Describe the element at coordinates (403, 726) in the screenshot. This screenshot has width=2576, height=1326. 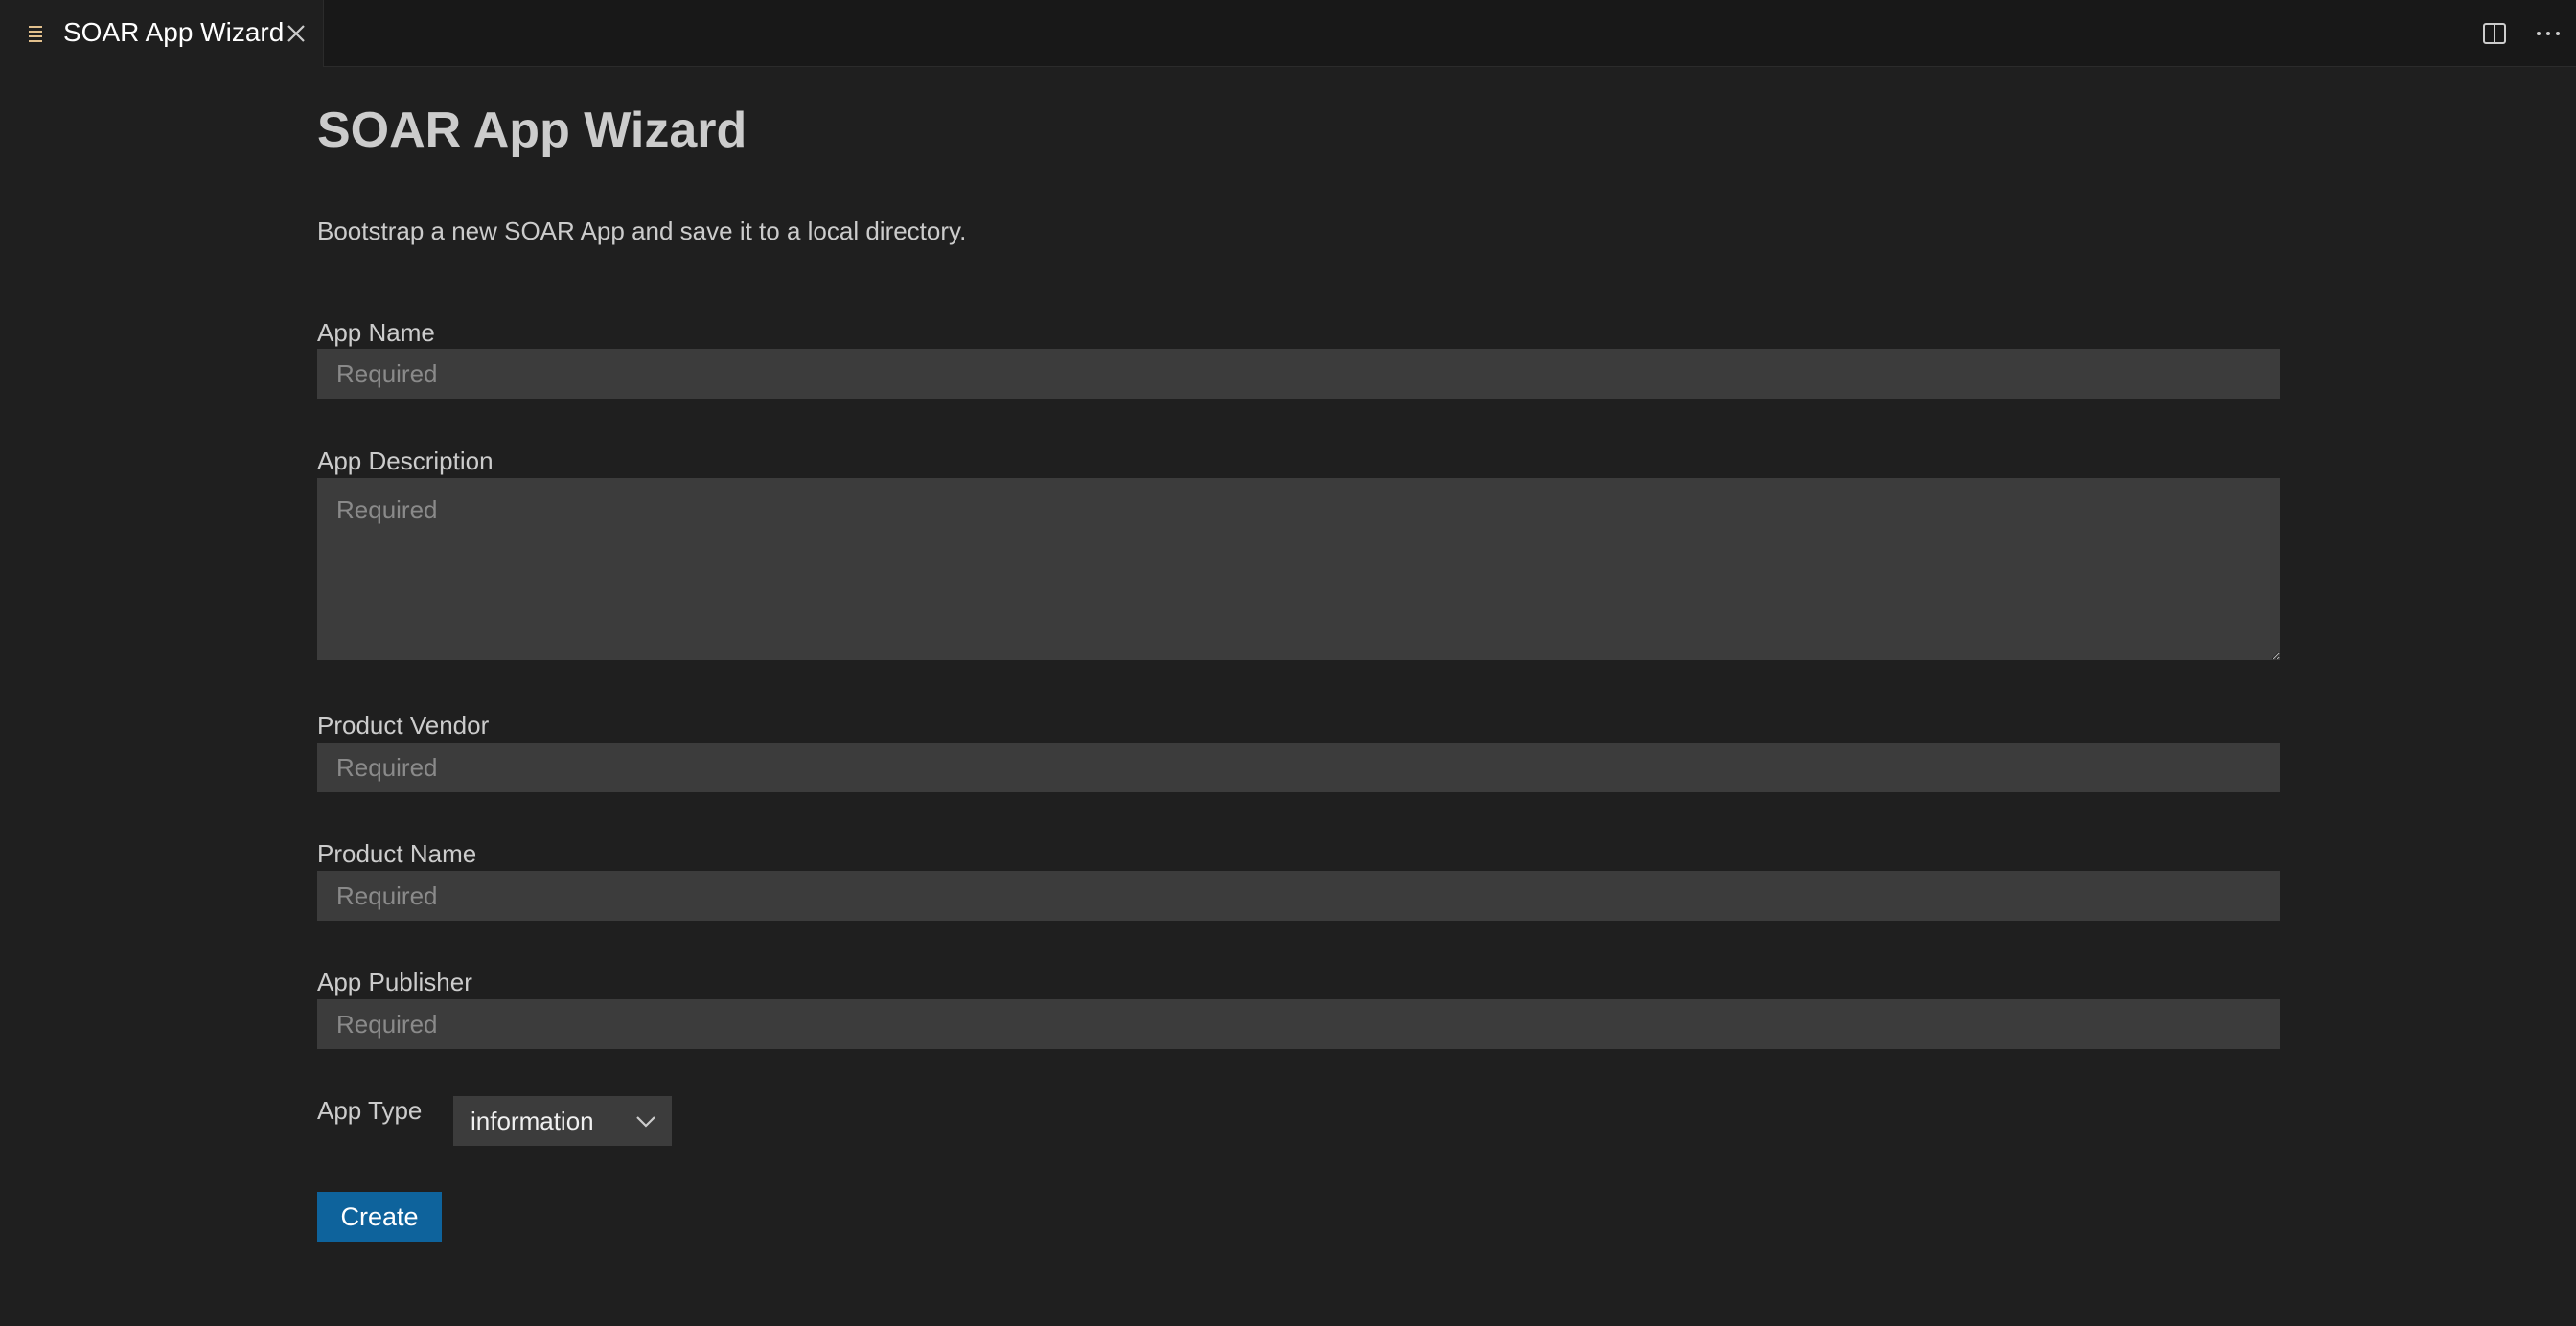
I see `product-vendor-label: Product Vendor` at that location.